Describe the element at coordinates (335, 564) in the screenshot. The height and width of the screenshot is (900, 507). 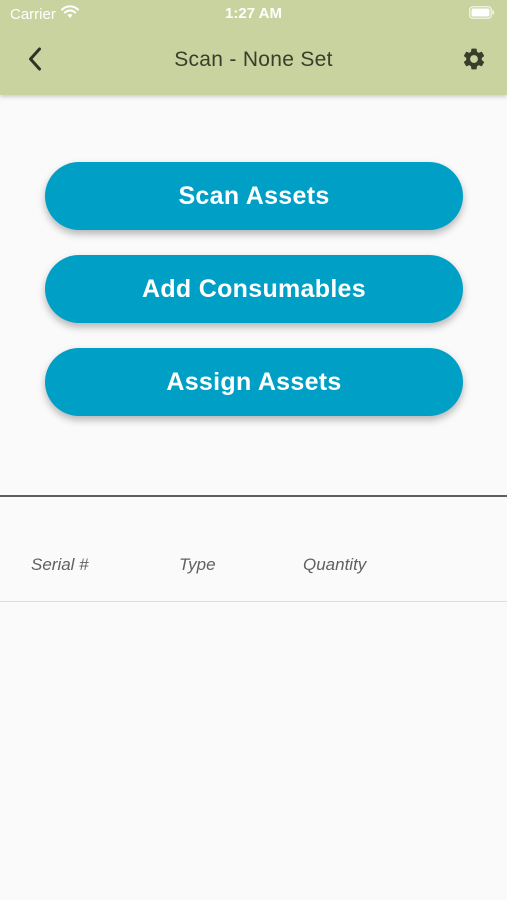
I see `column-header-quantity: Quantity` at that location.